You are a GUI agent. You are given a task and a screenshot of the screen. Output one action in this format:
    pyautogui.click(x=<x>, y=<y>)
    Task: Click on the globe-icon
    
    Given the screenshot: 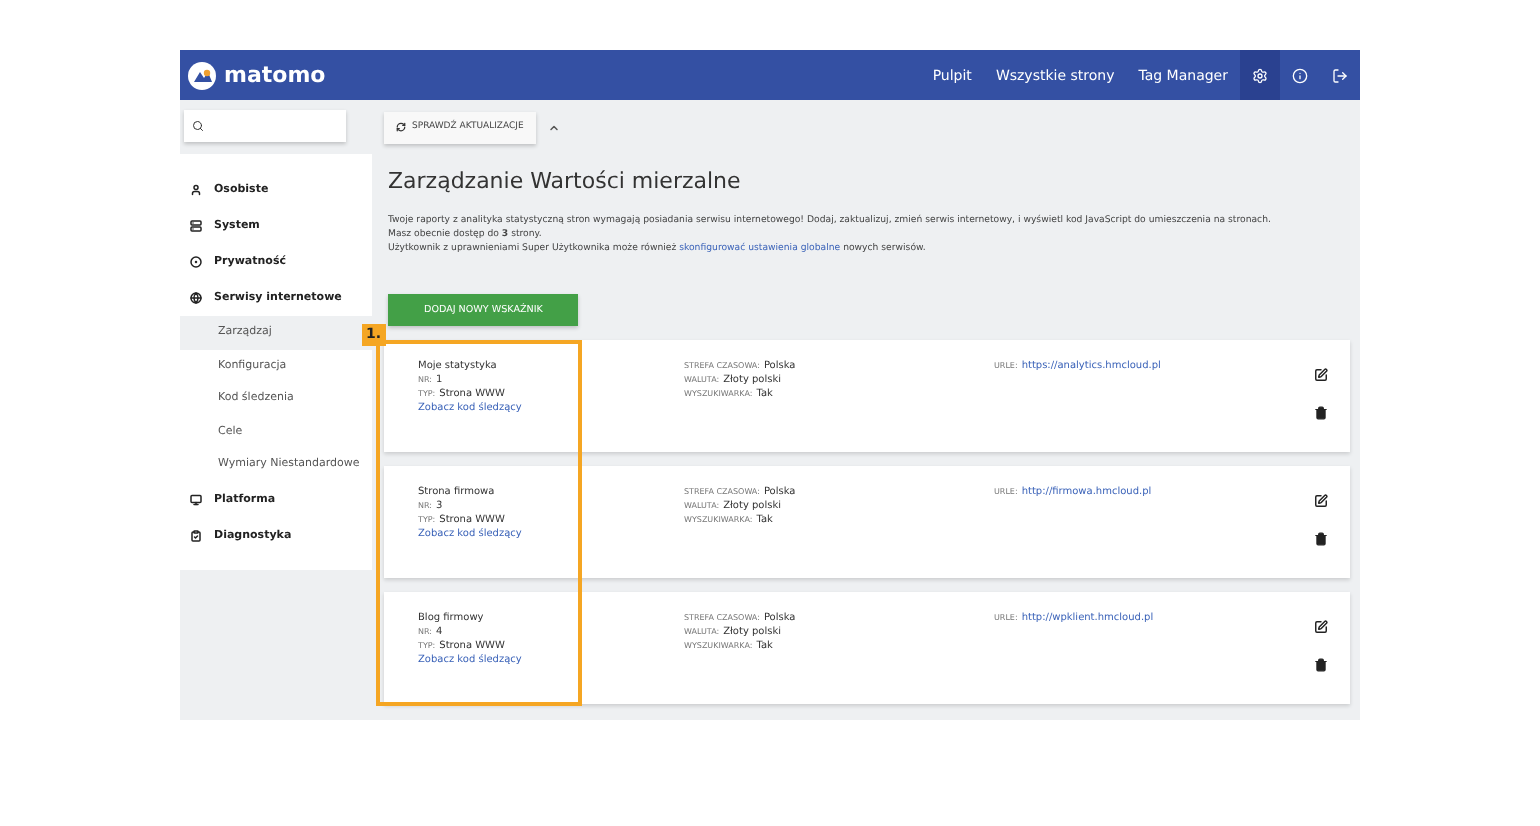 What is the action you would take?
    pyautogui.click(x=196, y=298)
    